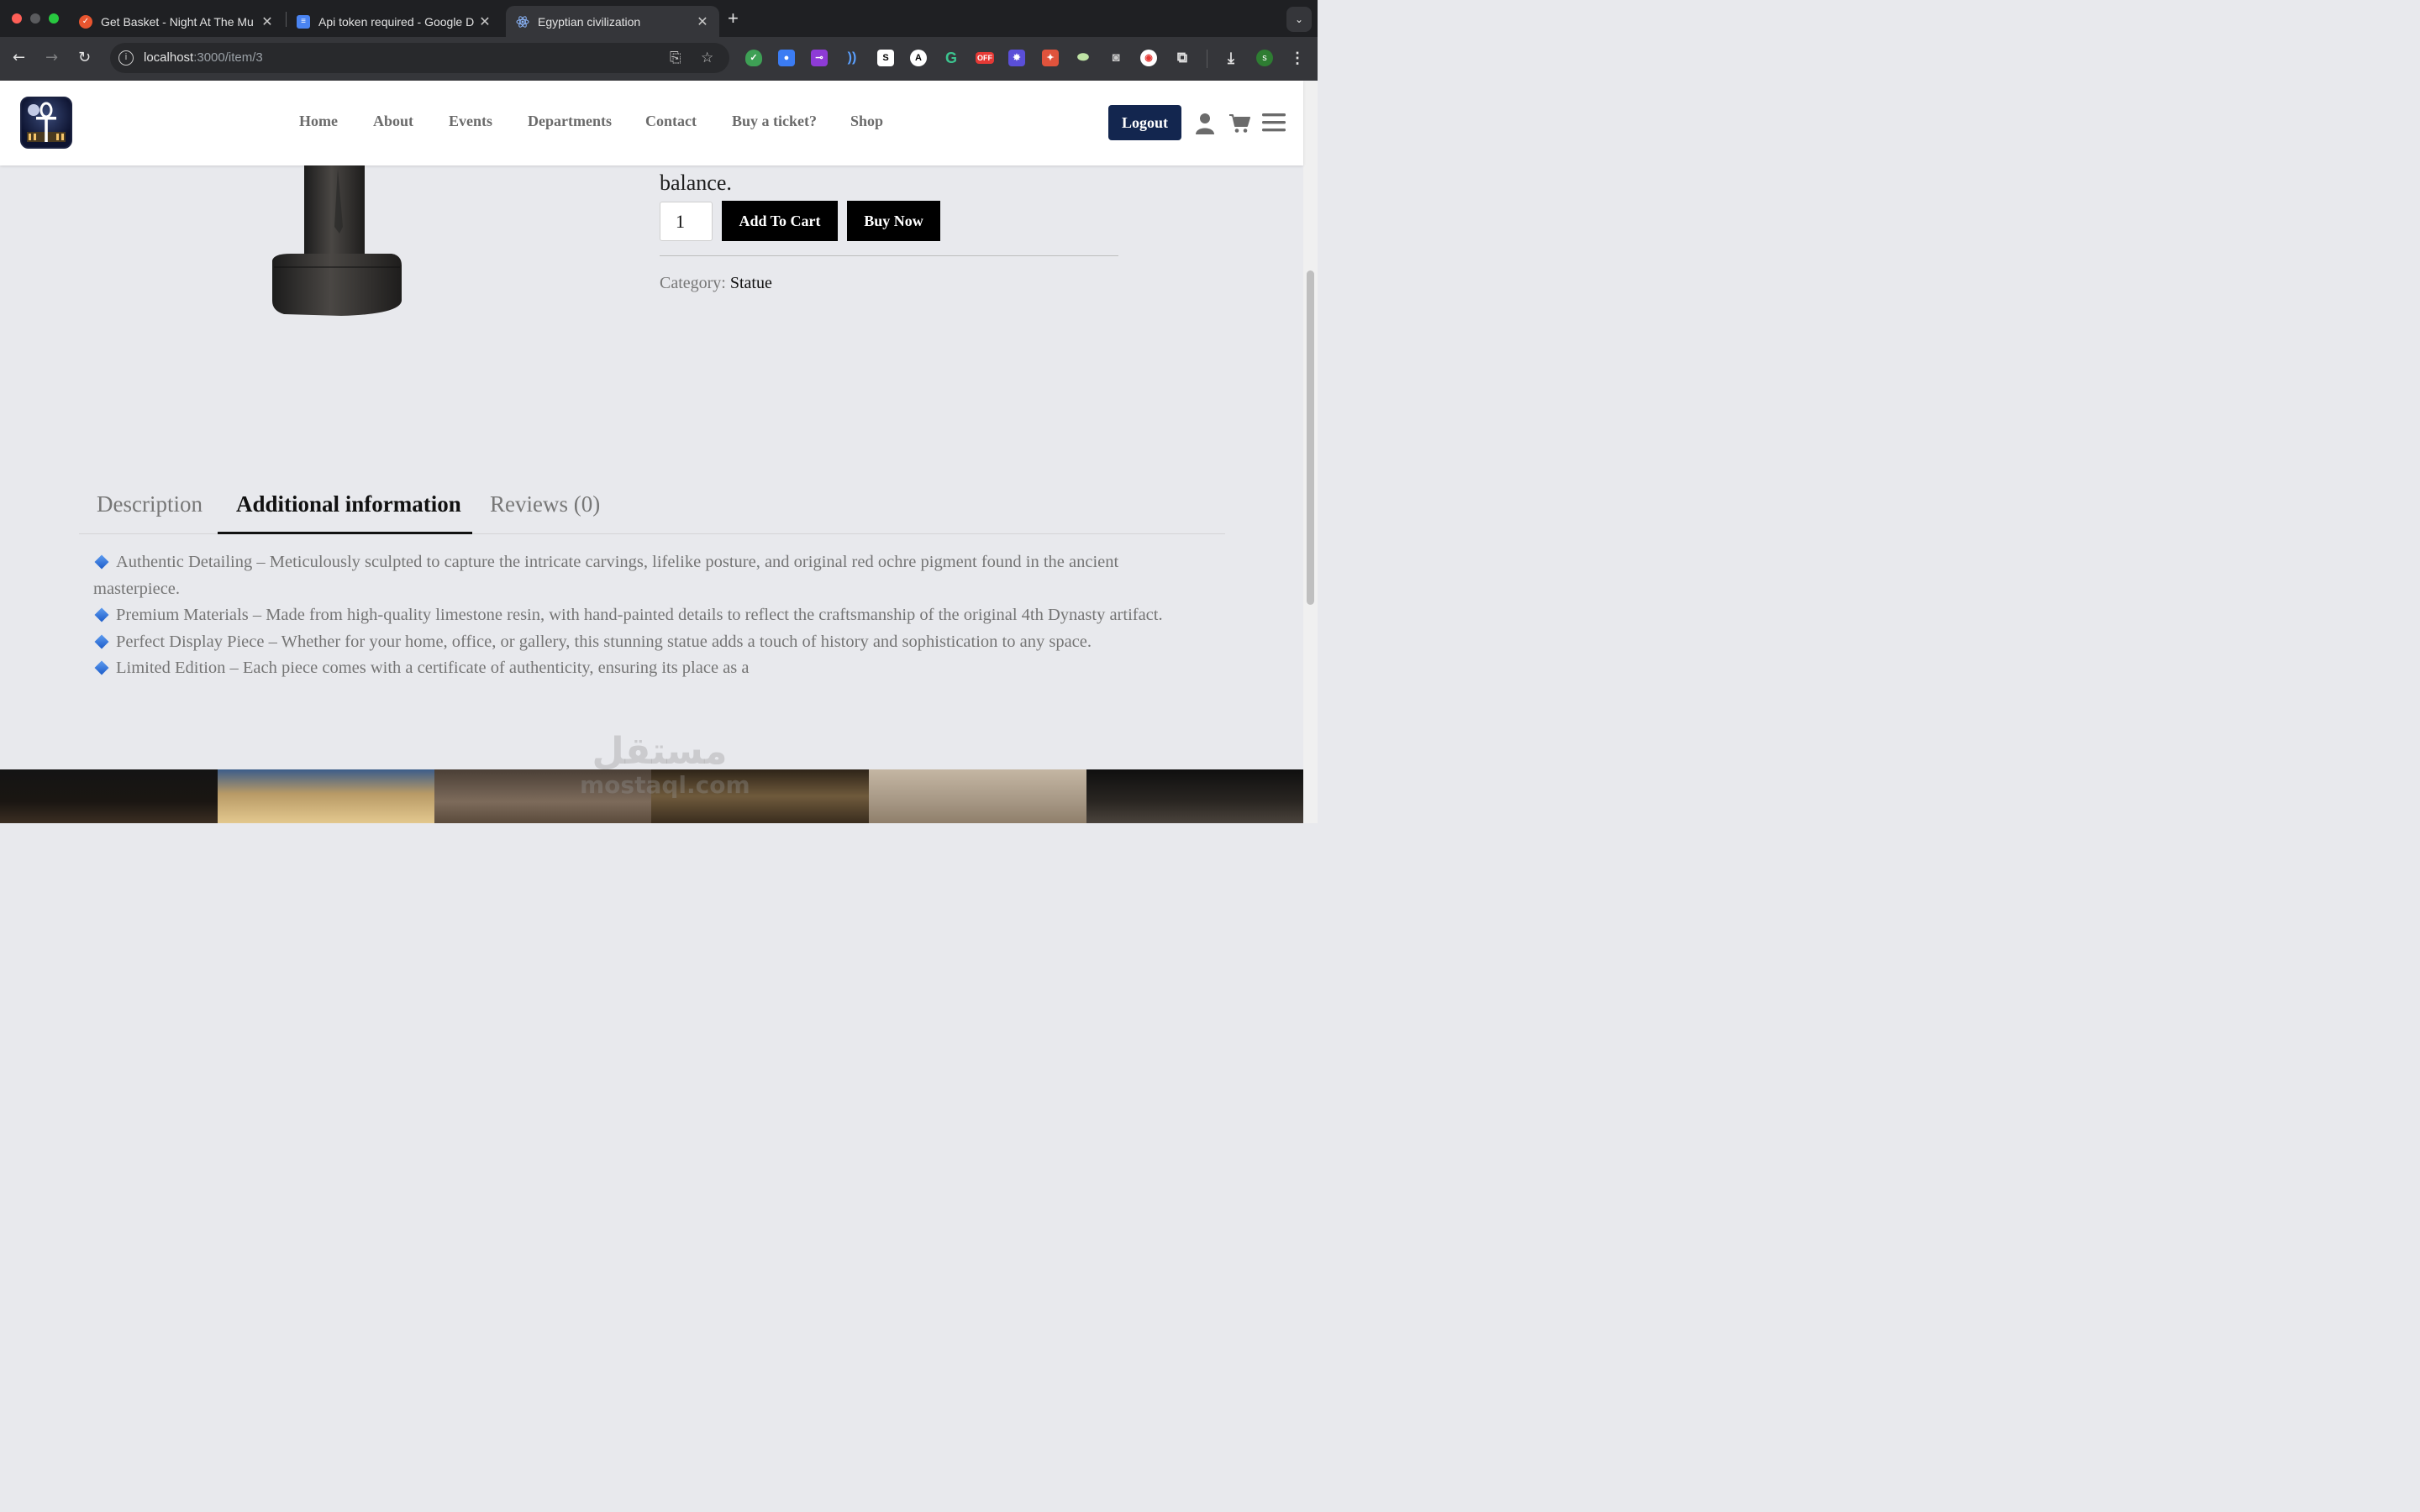  What do you see at coordinates (985, 58) in the screenshot?
I see `off-badge-extension-icon: OFF` at bounding box center [985, 58].